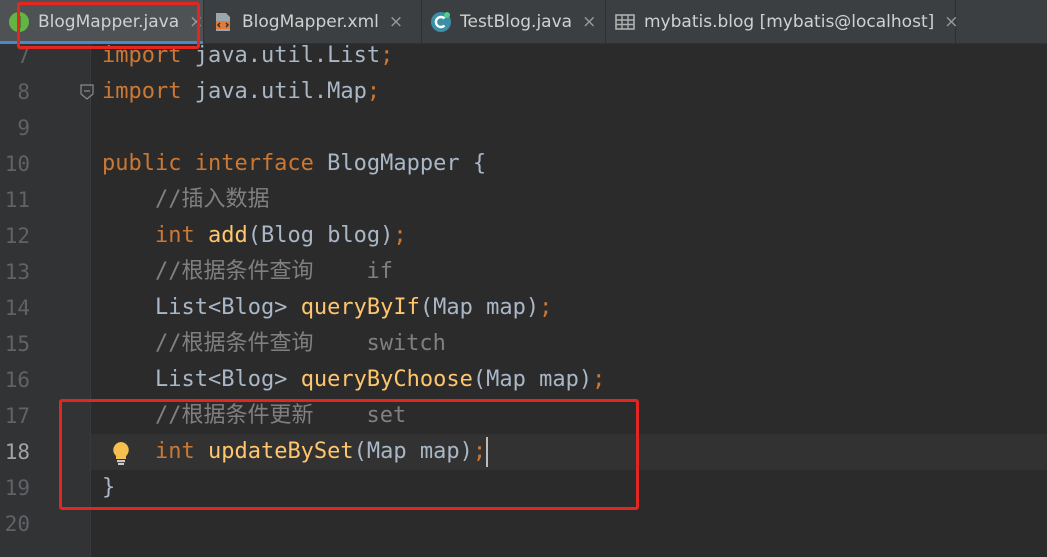 This screenshot has width=1047, height=557. Describe the element at coordinates (407, 163) in the screenshot. I see `code-token: BlogMapper {` at that location.